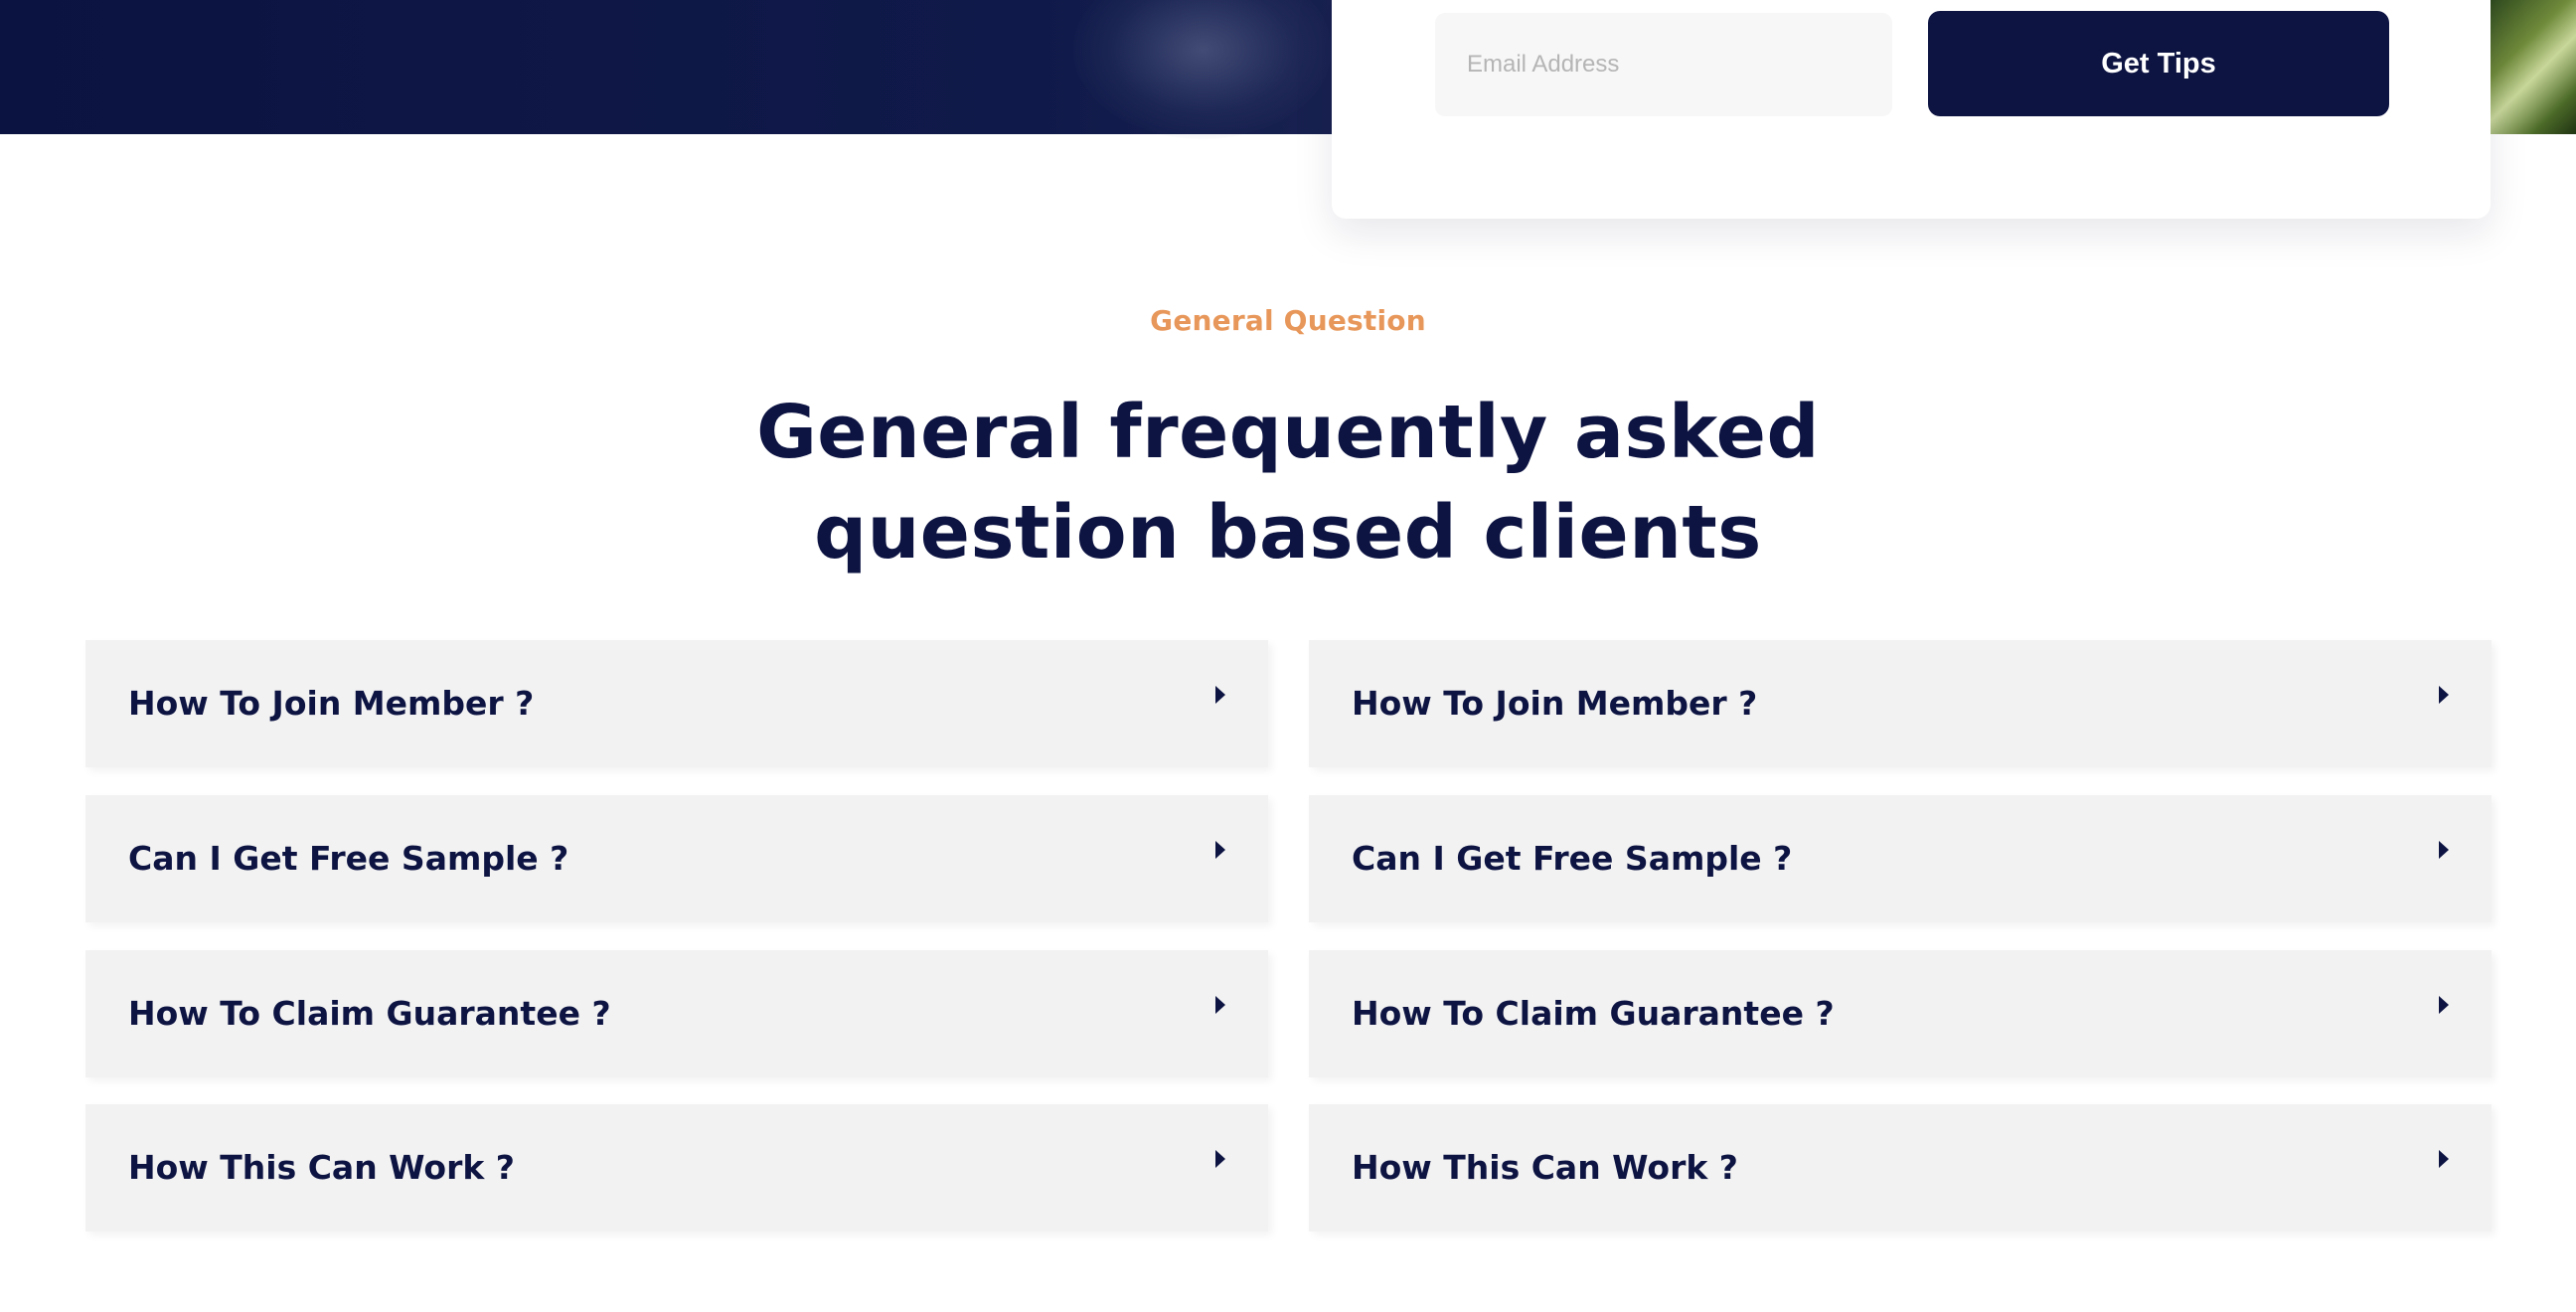  Describe the element at coordinates (1288, 432) in the screenshot. I see `section-title-line-1: General frequently asked` at that location.